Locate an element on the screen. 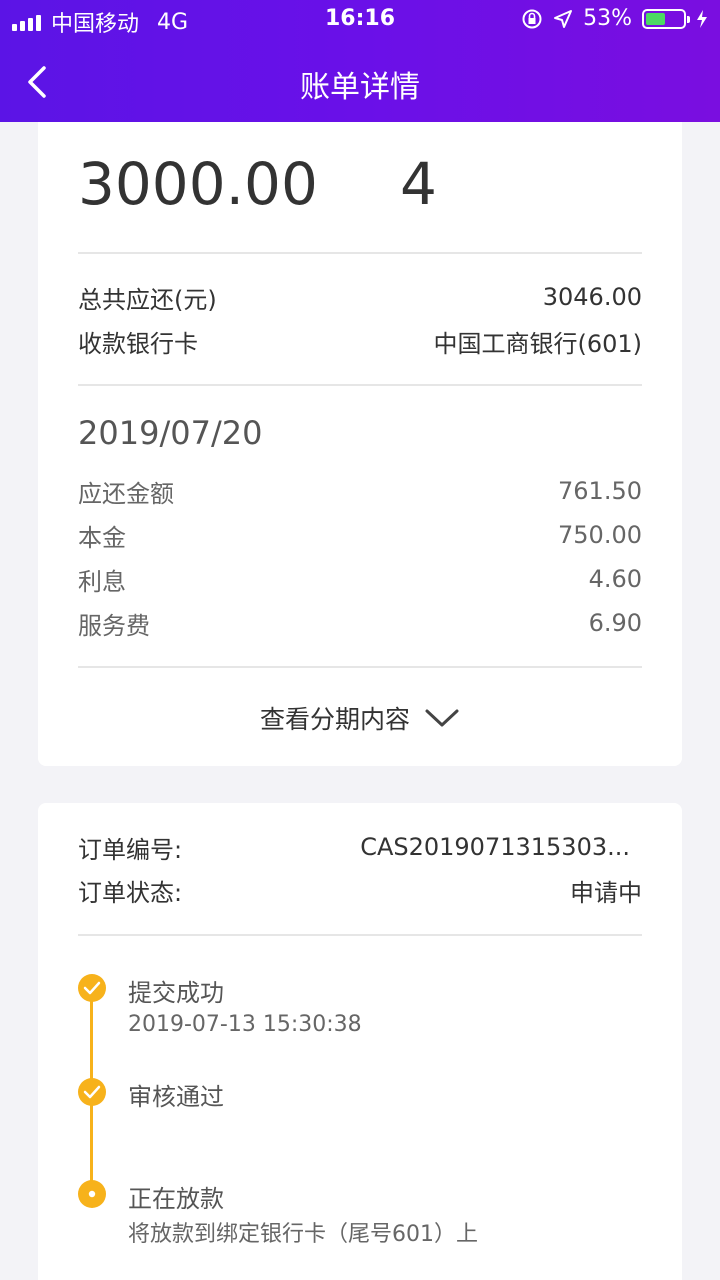 This screenshot has height=1280, width=720. installment-count: 4 is located at coordinates (418, 184).